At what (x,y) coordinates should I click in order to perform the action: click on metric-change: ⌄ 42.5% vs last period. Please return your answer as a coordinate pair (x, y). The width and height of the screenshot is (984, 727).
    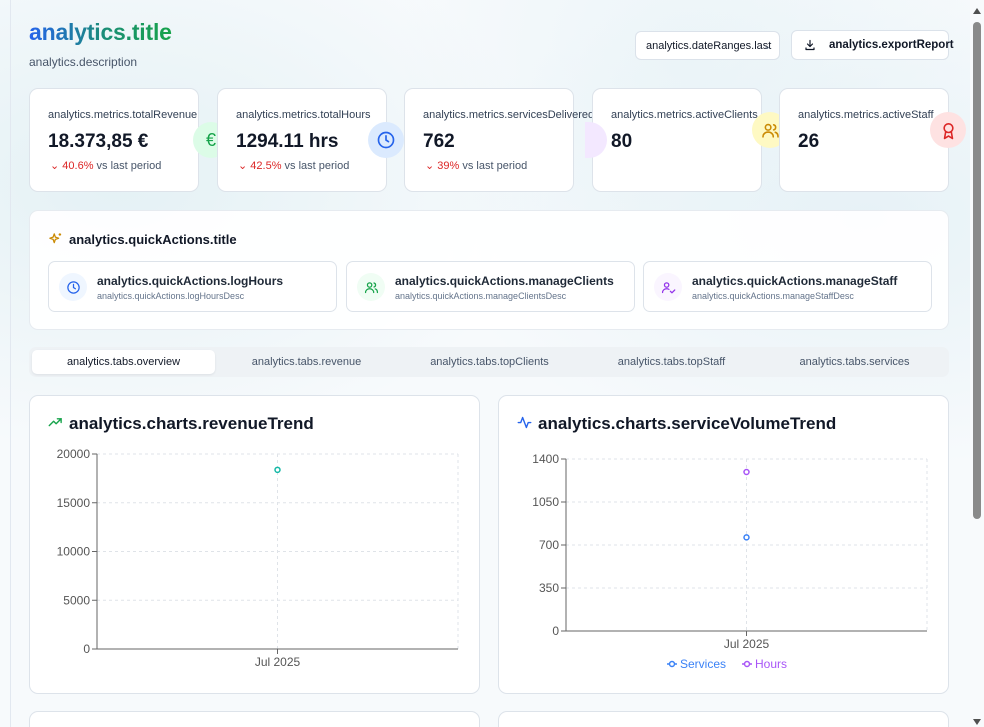
    Looking at the image, I should click on (293, 165).